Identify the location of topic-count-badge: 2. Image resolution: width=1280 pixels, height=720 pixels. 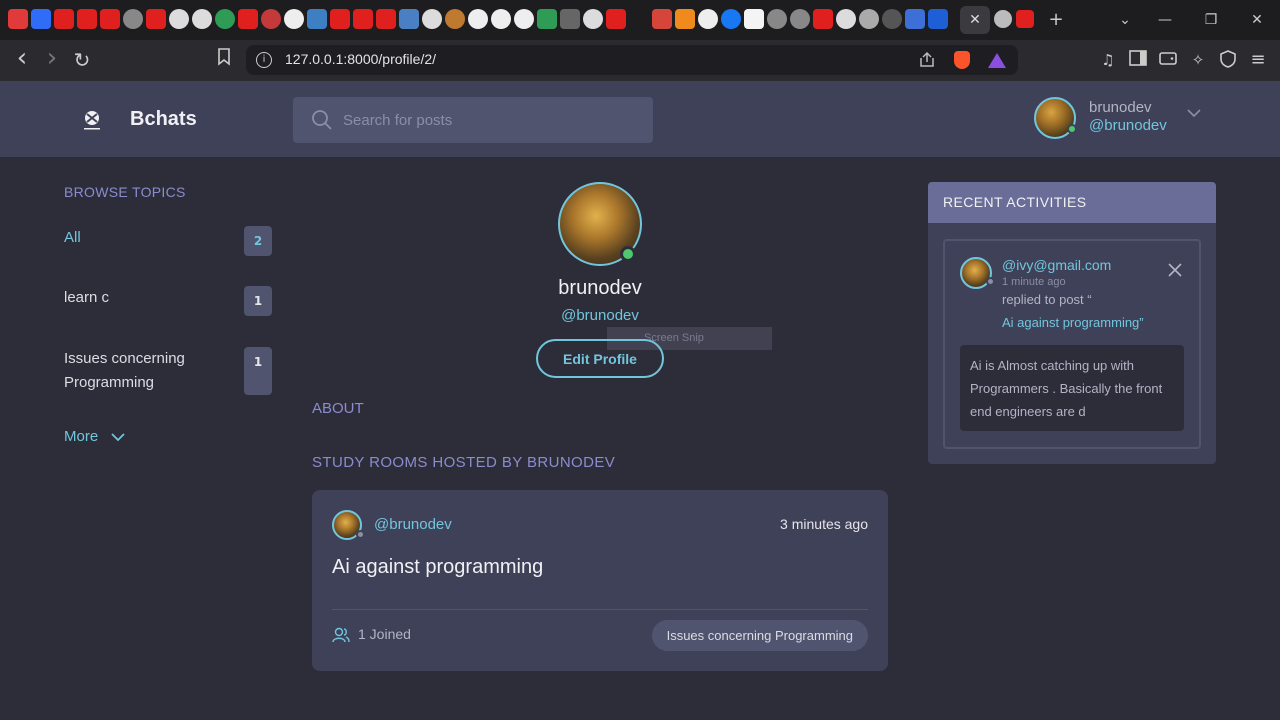
(258, 241).